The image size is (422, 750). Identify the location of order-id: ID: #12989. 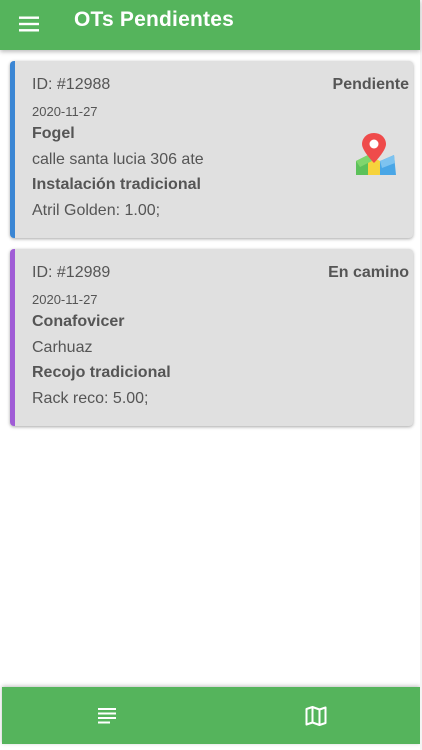
(71, 272).